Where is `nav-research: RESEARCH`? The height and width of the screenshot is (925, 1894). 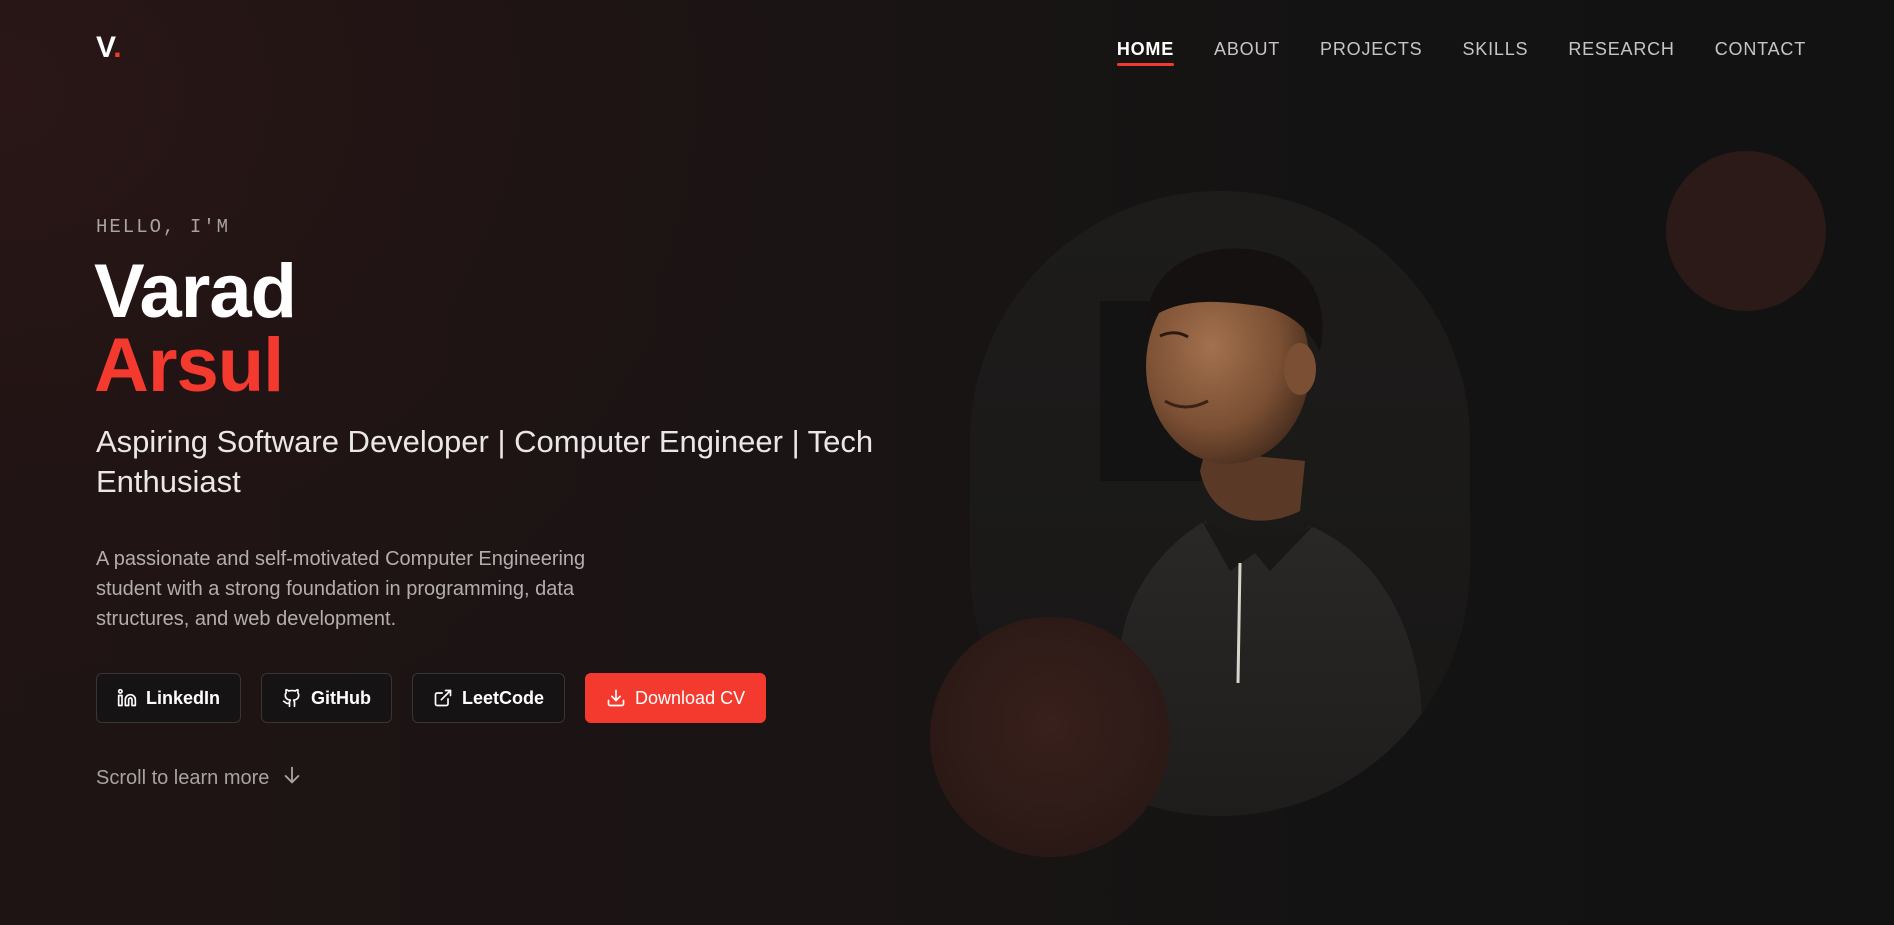
nav-research: RESEARCH is located at coordinates (1621, 52).